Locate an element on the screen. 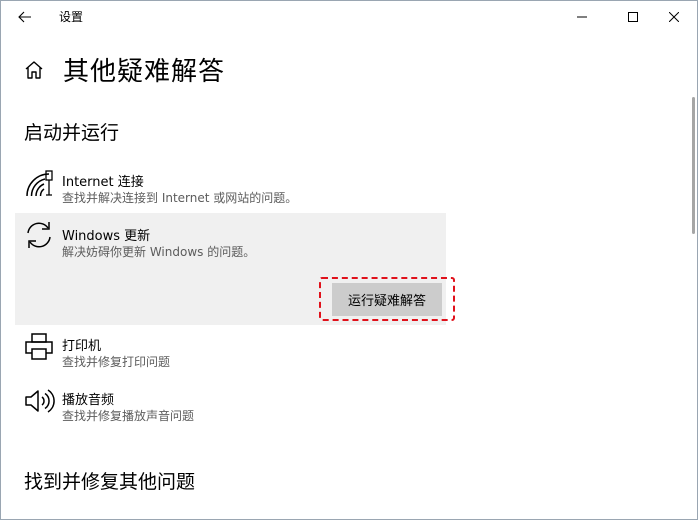  minimize-icon is located at coordinates (582, 17).